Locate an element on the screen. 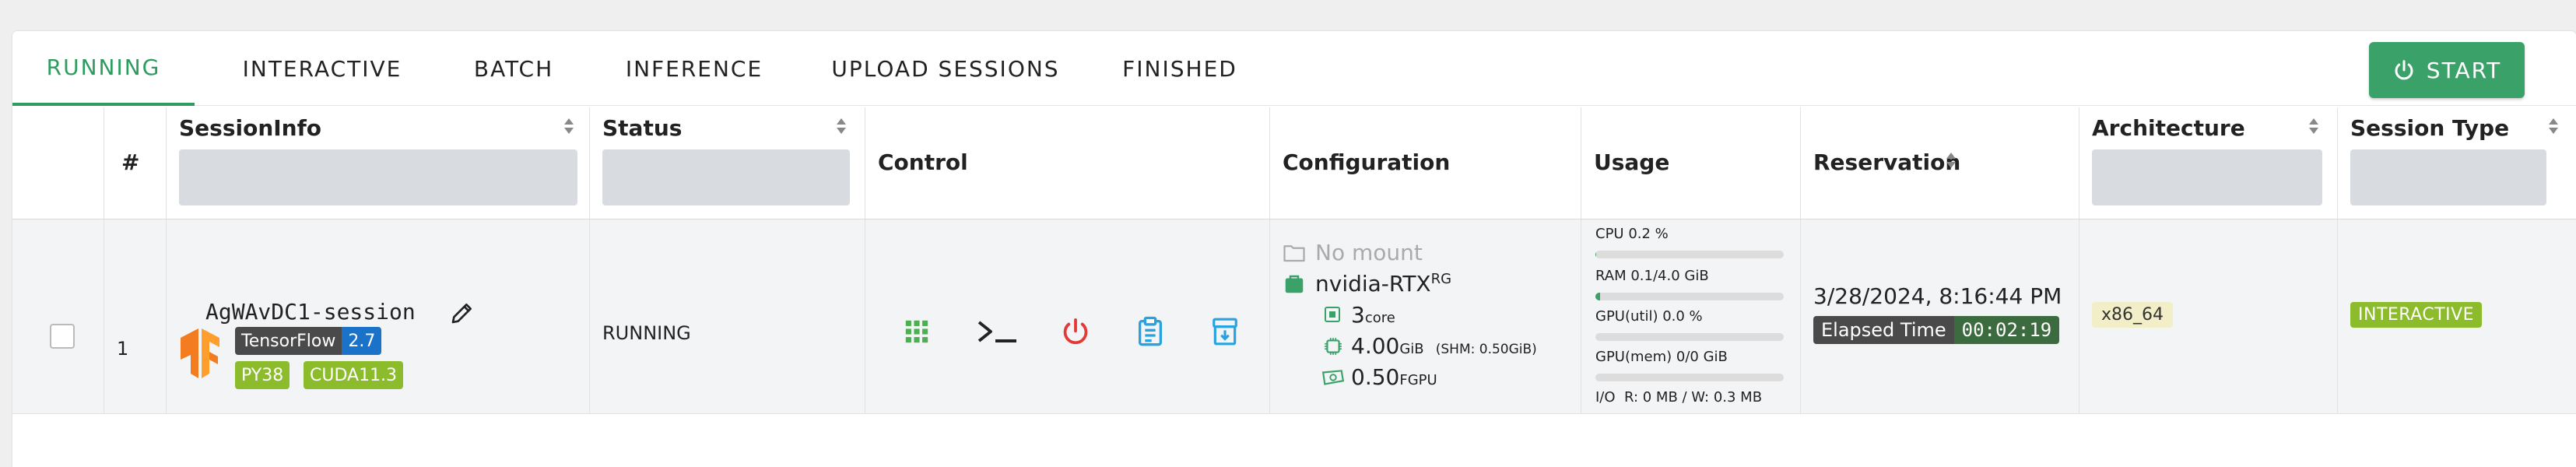 This screenshot has height=467, width=2576. tag-py38: PY38 is located at coordinates (263, 375).